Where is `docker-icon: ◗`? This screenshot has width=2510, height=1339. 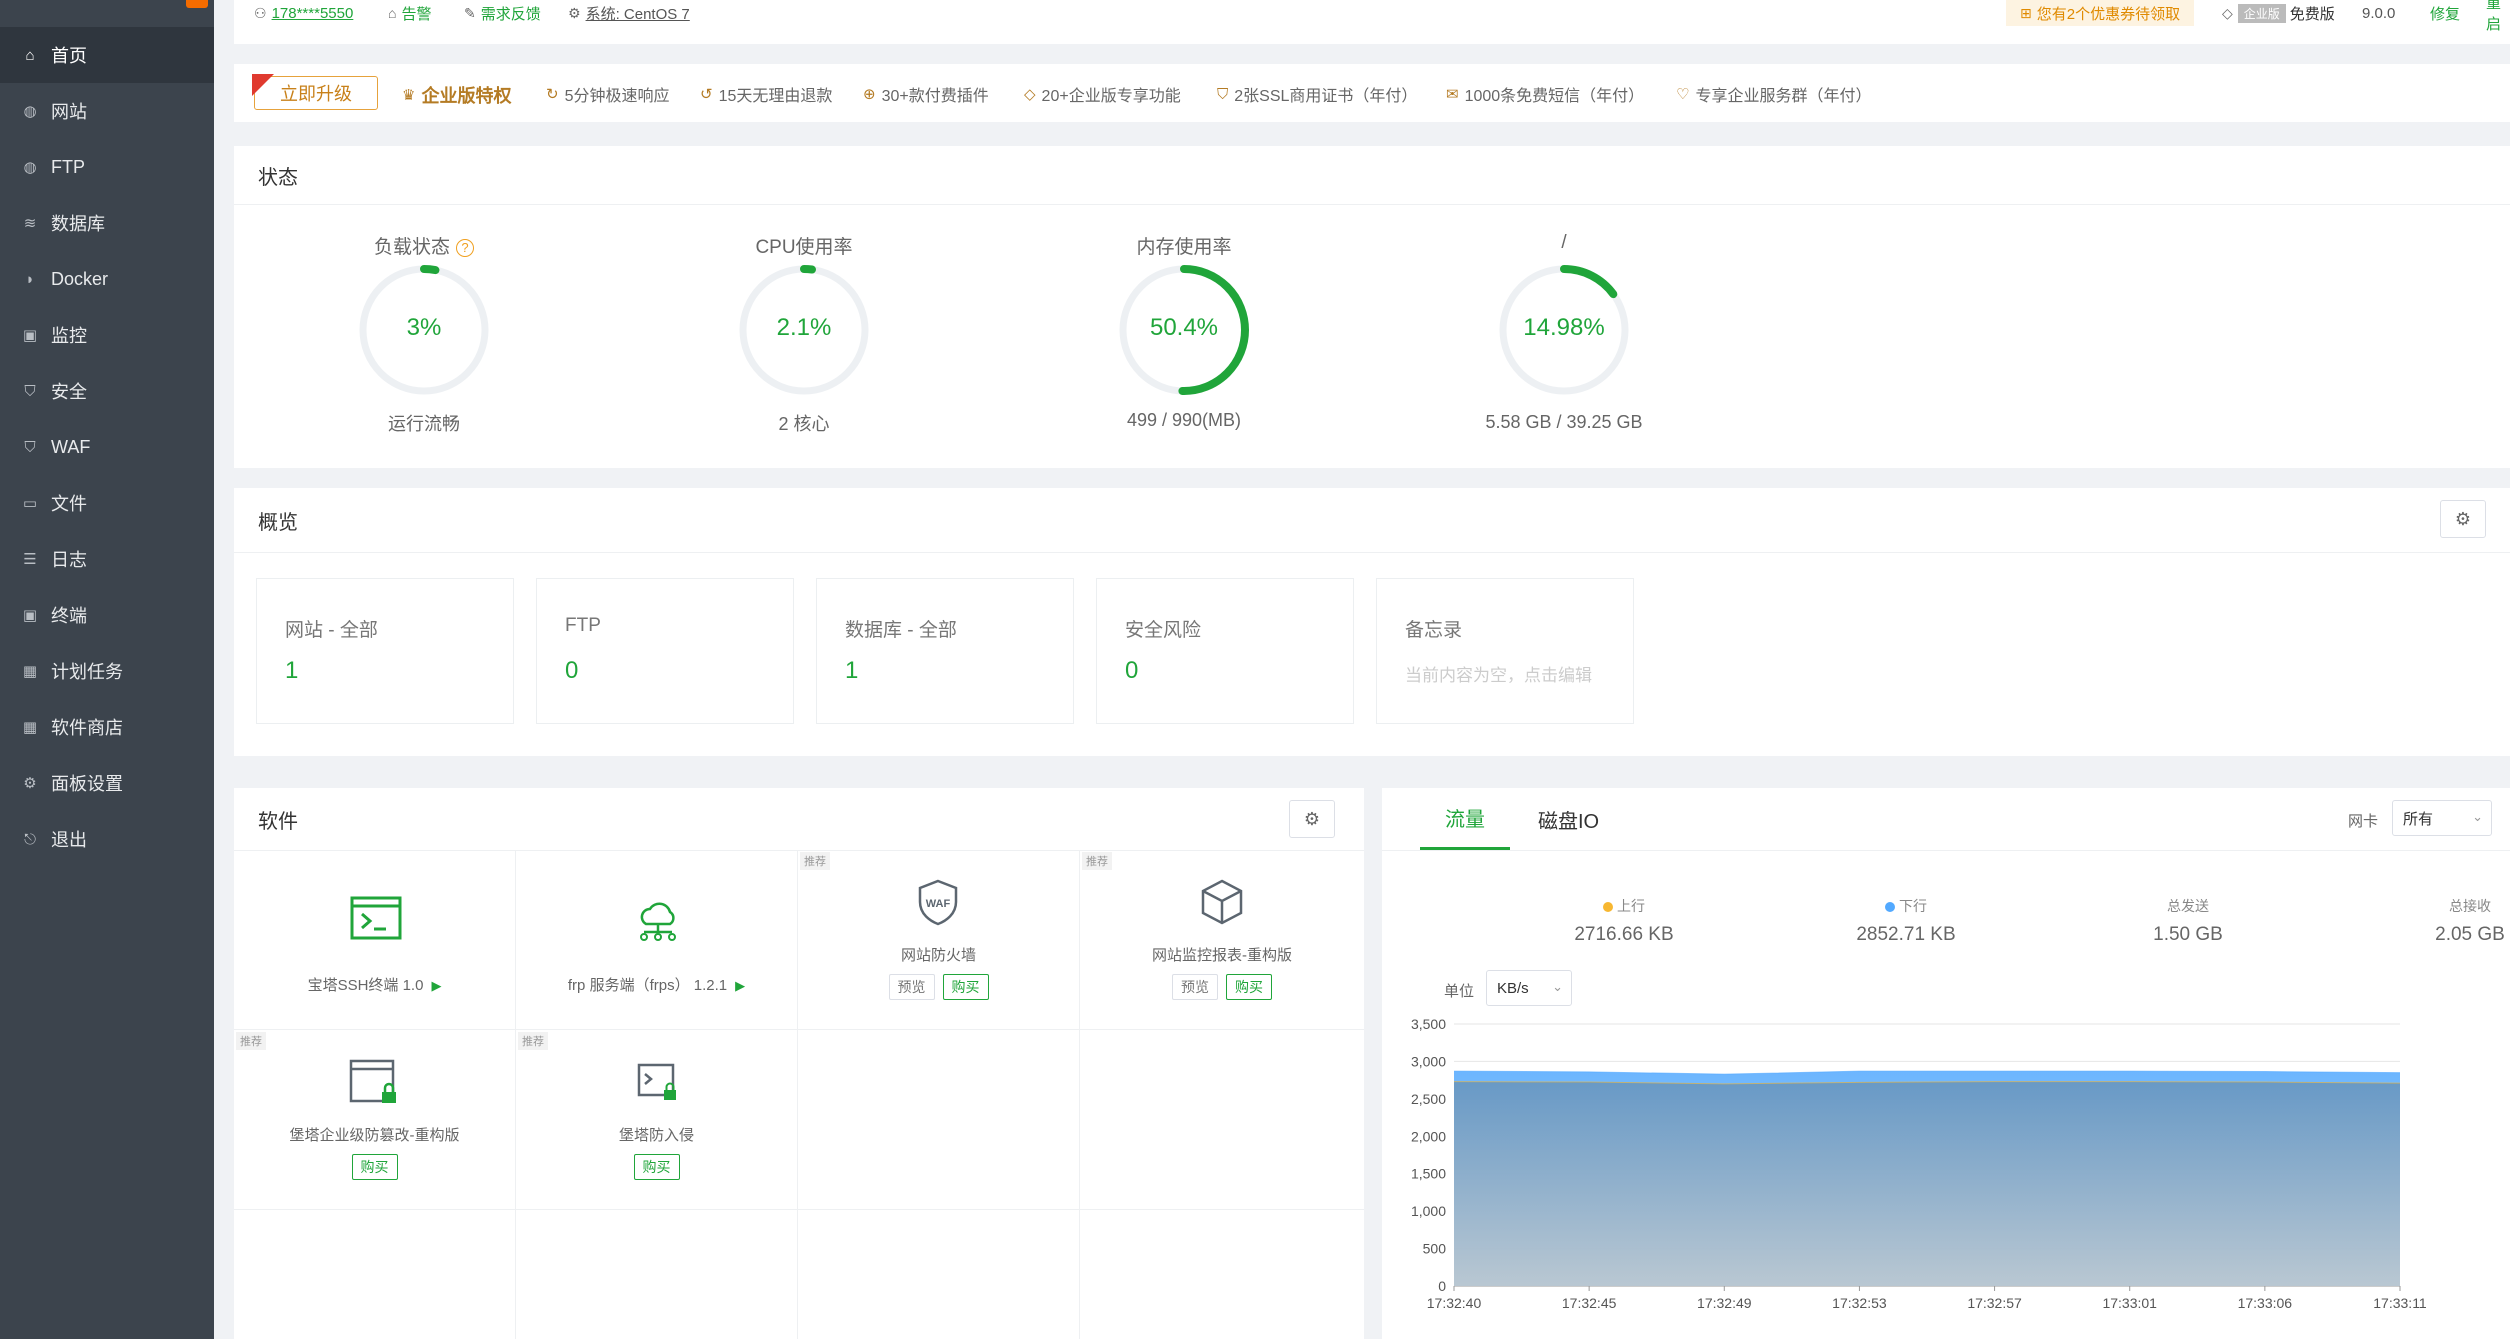 docker-icon: ◗ is located at coordinates (30, 279).